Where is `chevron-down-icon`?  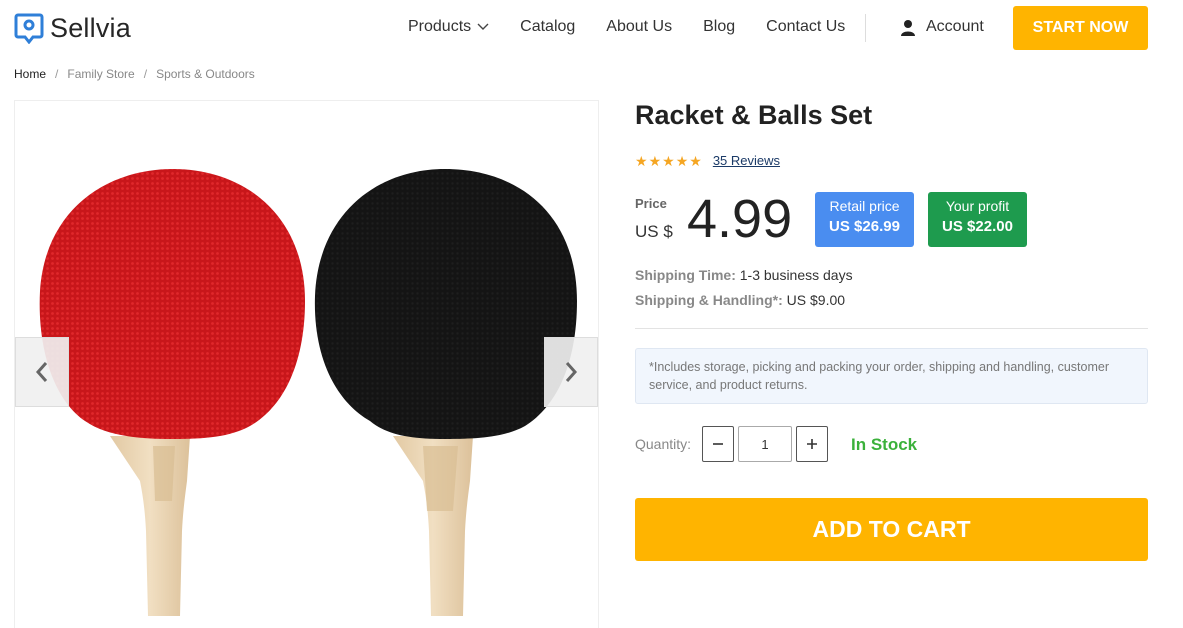 chevron-down-icon is located at coordinates (483, 27).